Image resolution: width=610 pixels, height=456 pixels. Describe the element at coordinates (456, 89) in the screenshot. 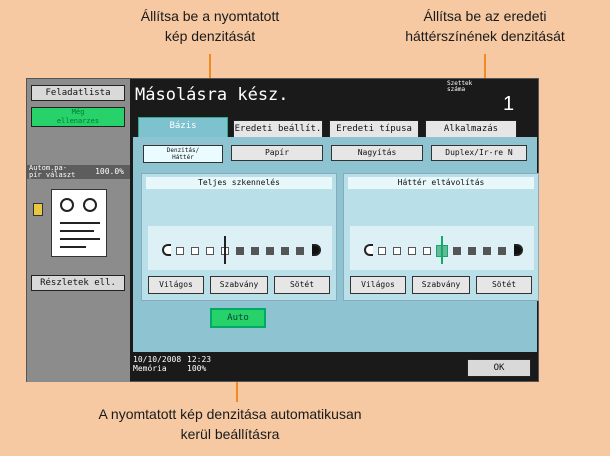

I see `sets-label-line: száma` at that location.